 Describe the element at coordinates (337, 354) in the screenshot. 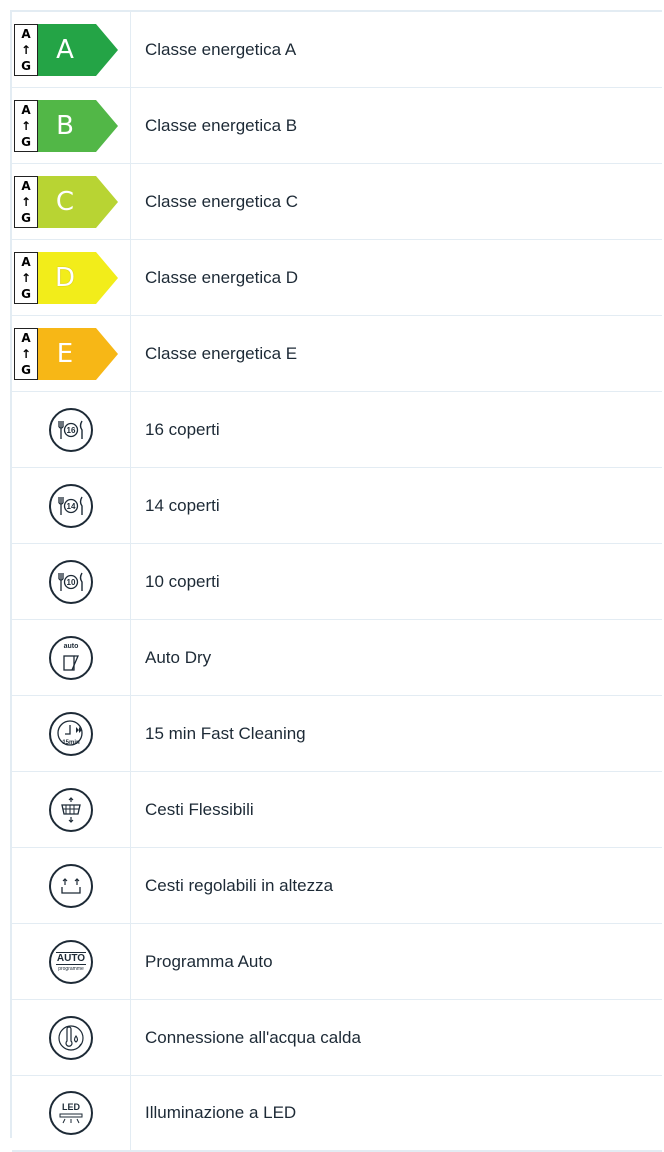

I see `energy-row-e: A ↑ G E Classe energetica E` at that location.